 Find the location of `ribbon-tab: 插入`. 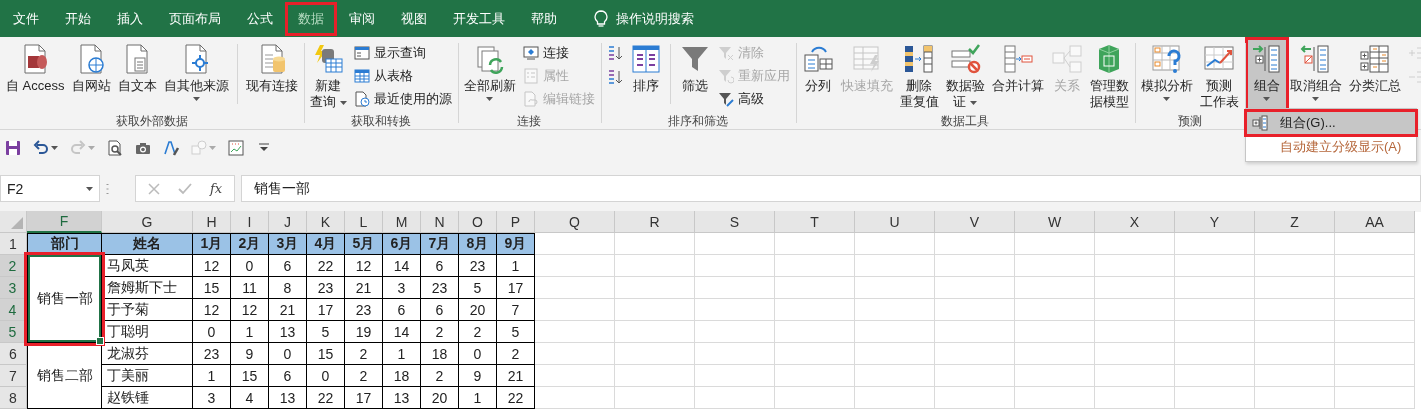

ribbon-tab: 插入 is located at coordinates (130, 18).